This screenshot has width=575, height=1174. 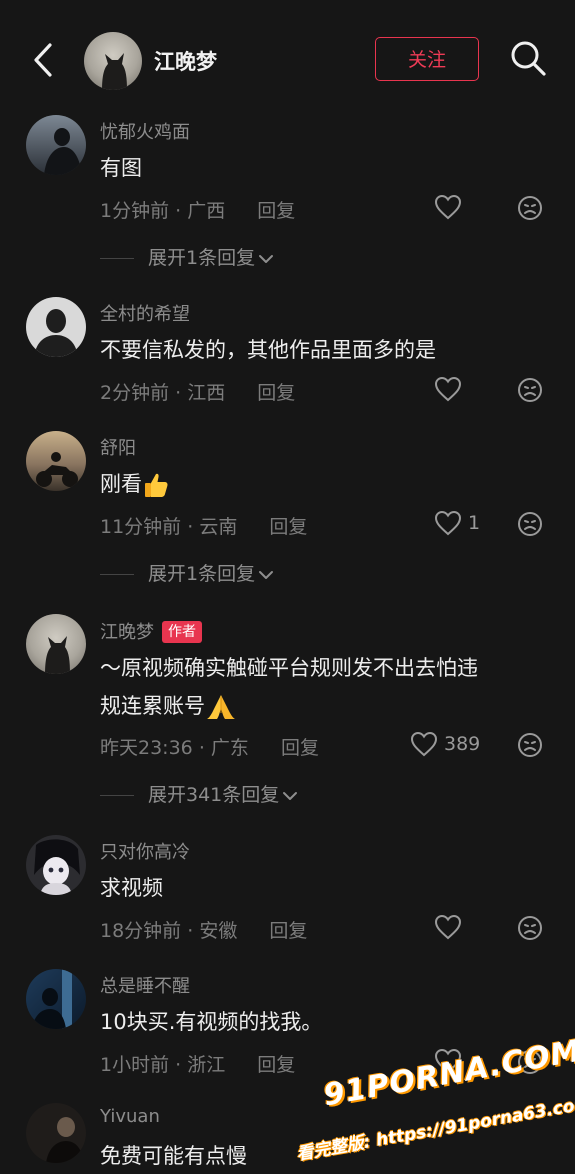 I want to click on comment-time: 昨天23:36, so click(x=146, y=748).